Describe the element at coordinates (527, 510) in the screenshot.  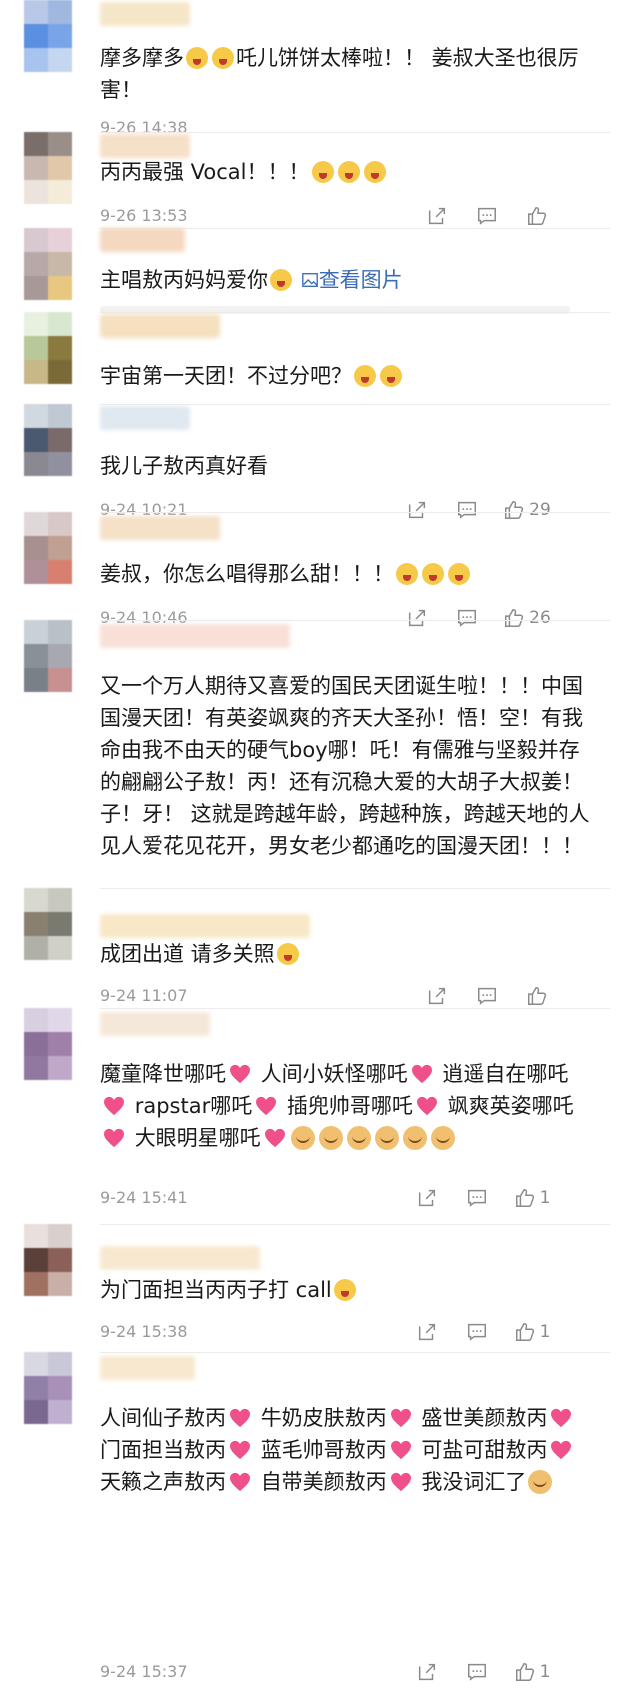
I see `like-button: 29` at that location.